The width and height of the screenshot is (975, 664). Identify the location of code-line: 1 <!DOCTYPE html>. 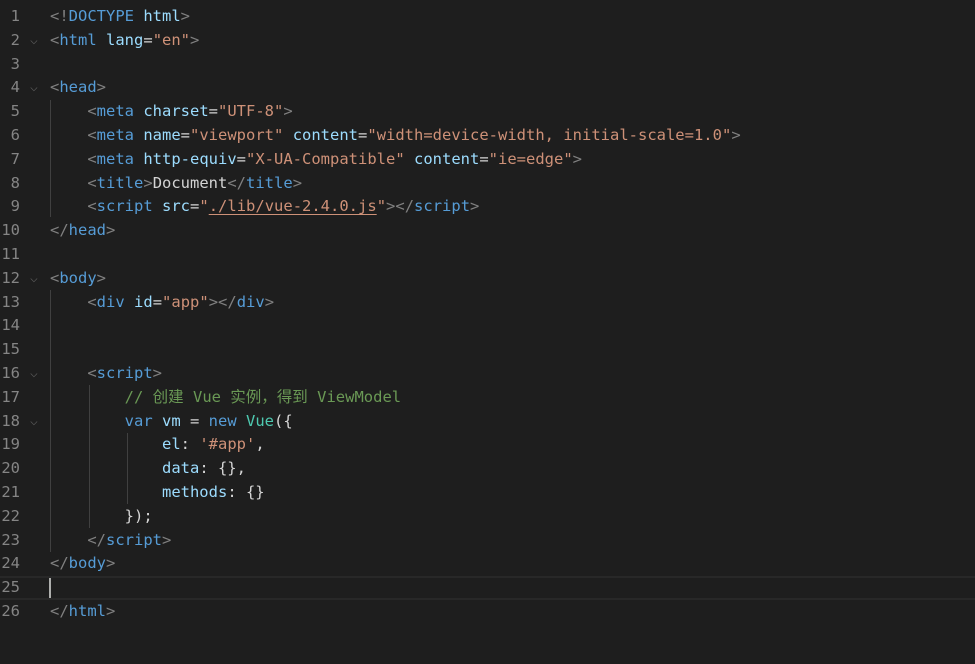
(487, 17).